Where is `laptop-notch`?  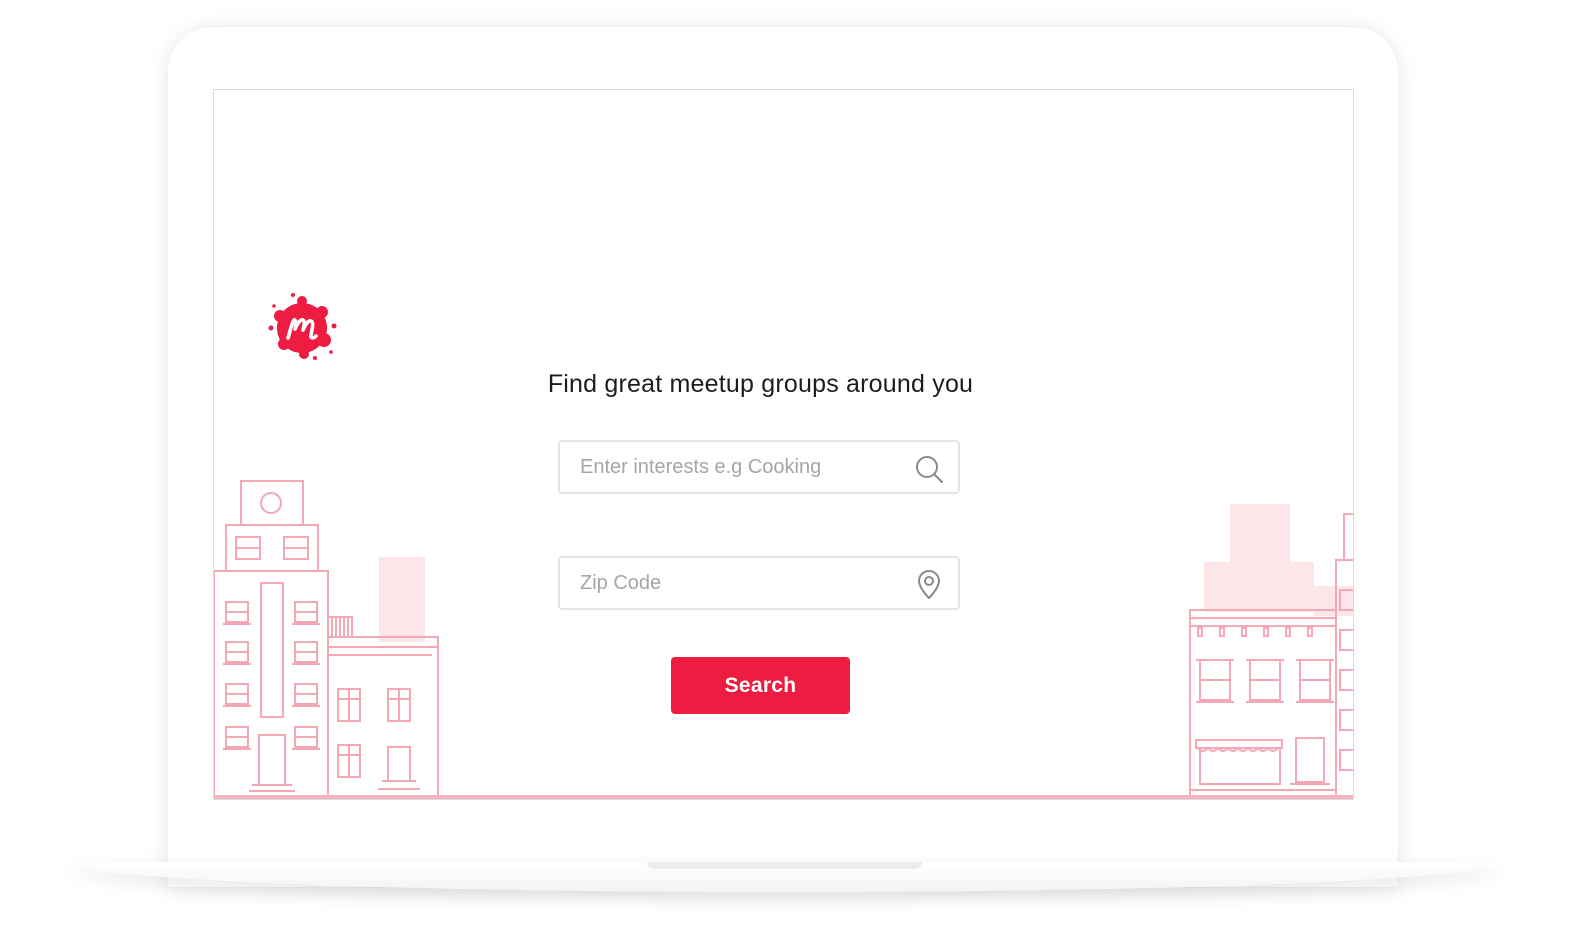
laptop-notch is located at coordinates (784, 865).